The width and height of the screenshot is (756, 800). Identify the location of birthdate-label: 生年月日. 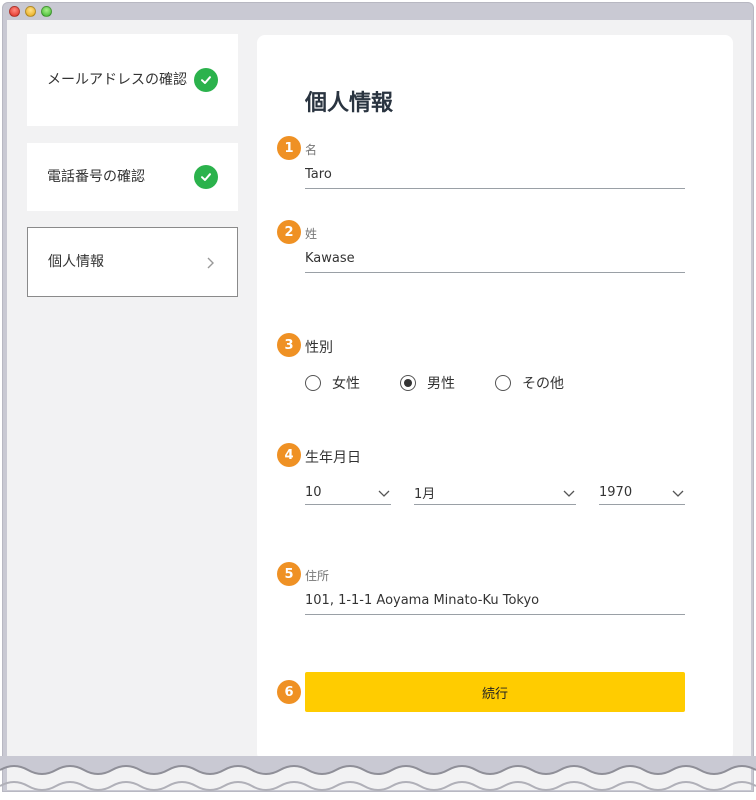
(333, 458).